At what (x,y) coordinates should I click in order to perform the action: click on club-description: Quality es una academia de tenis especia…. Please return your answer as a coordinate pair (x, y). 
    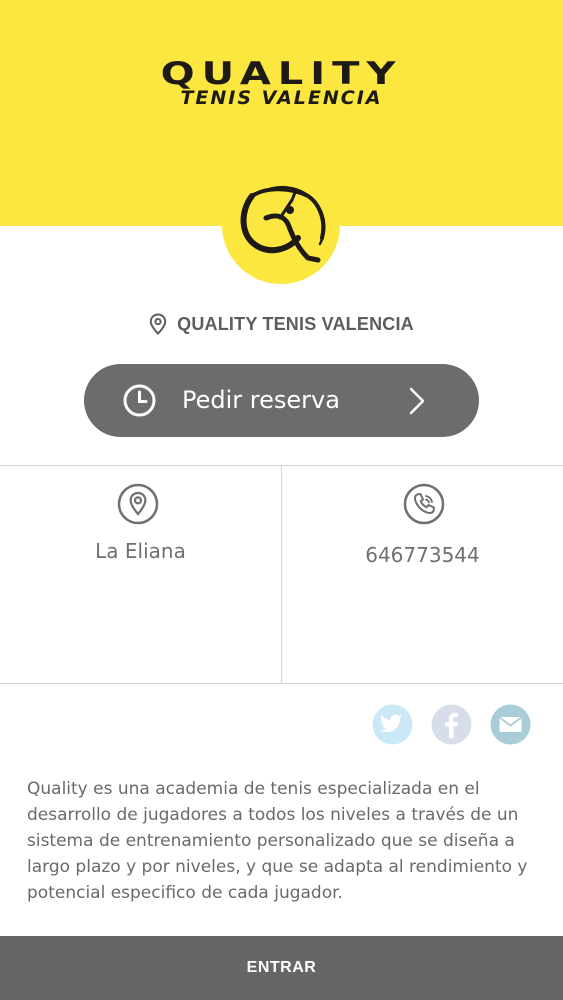
    Looking at the image, I should click on (277, 841).